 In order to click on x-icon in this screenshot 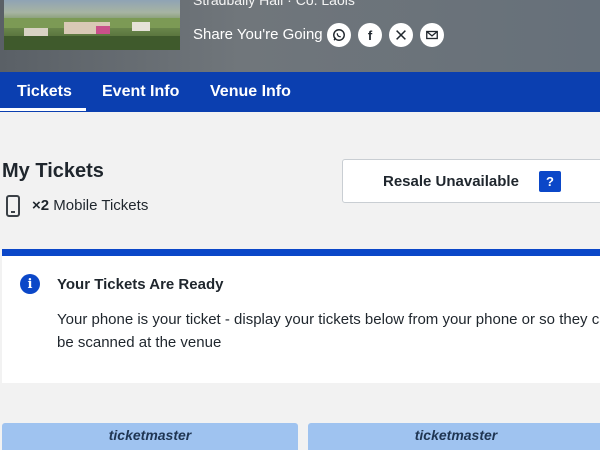, I will do `click(401, 35)`.